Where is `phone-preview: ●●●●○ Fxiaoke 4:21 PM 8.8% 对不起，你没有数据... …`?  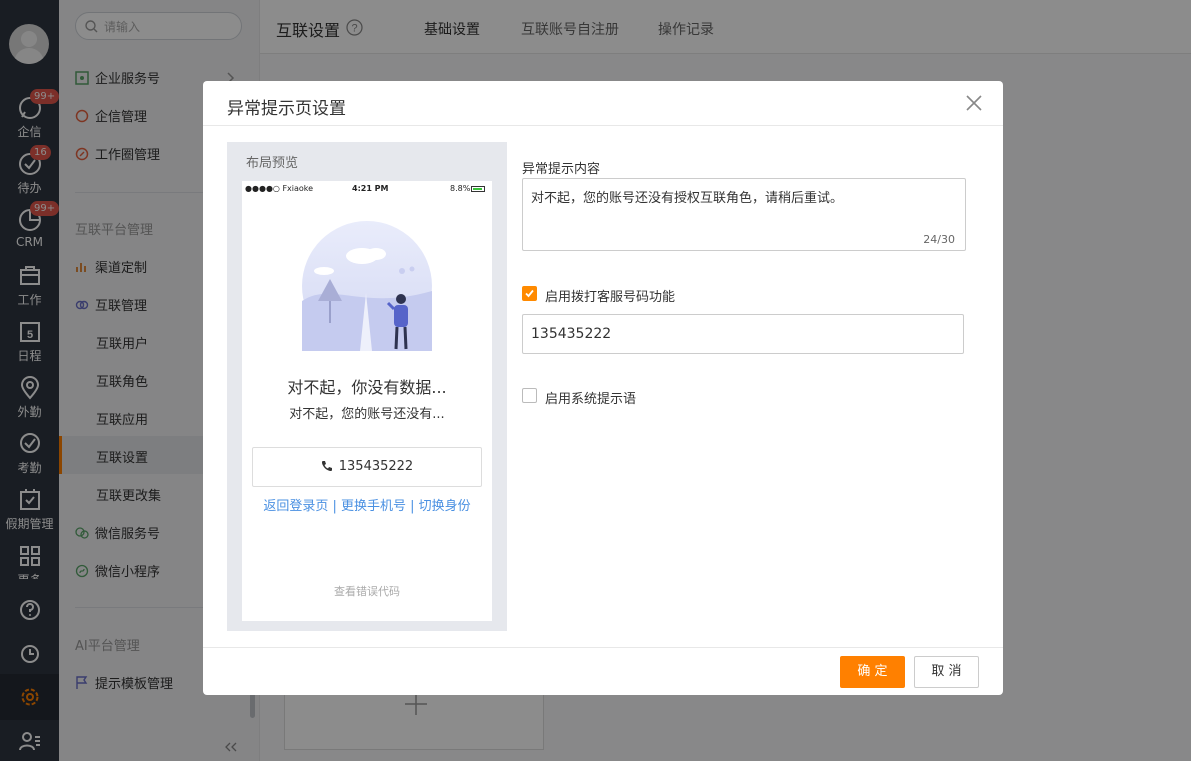 phone-preview: ●●●●○ Fxiaoke 4:21 PM 8.8% 对不起，你没有数据... … is located at coordinates (367, 401).